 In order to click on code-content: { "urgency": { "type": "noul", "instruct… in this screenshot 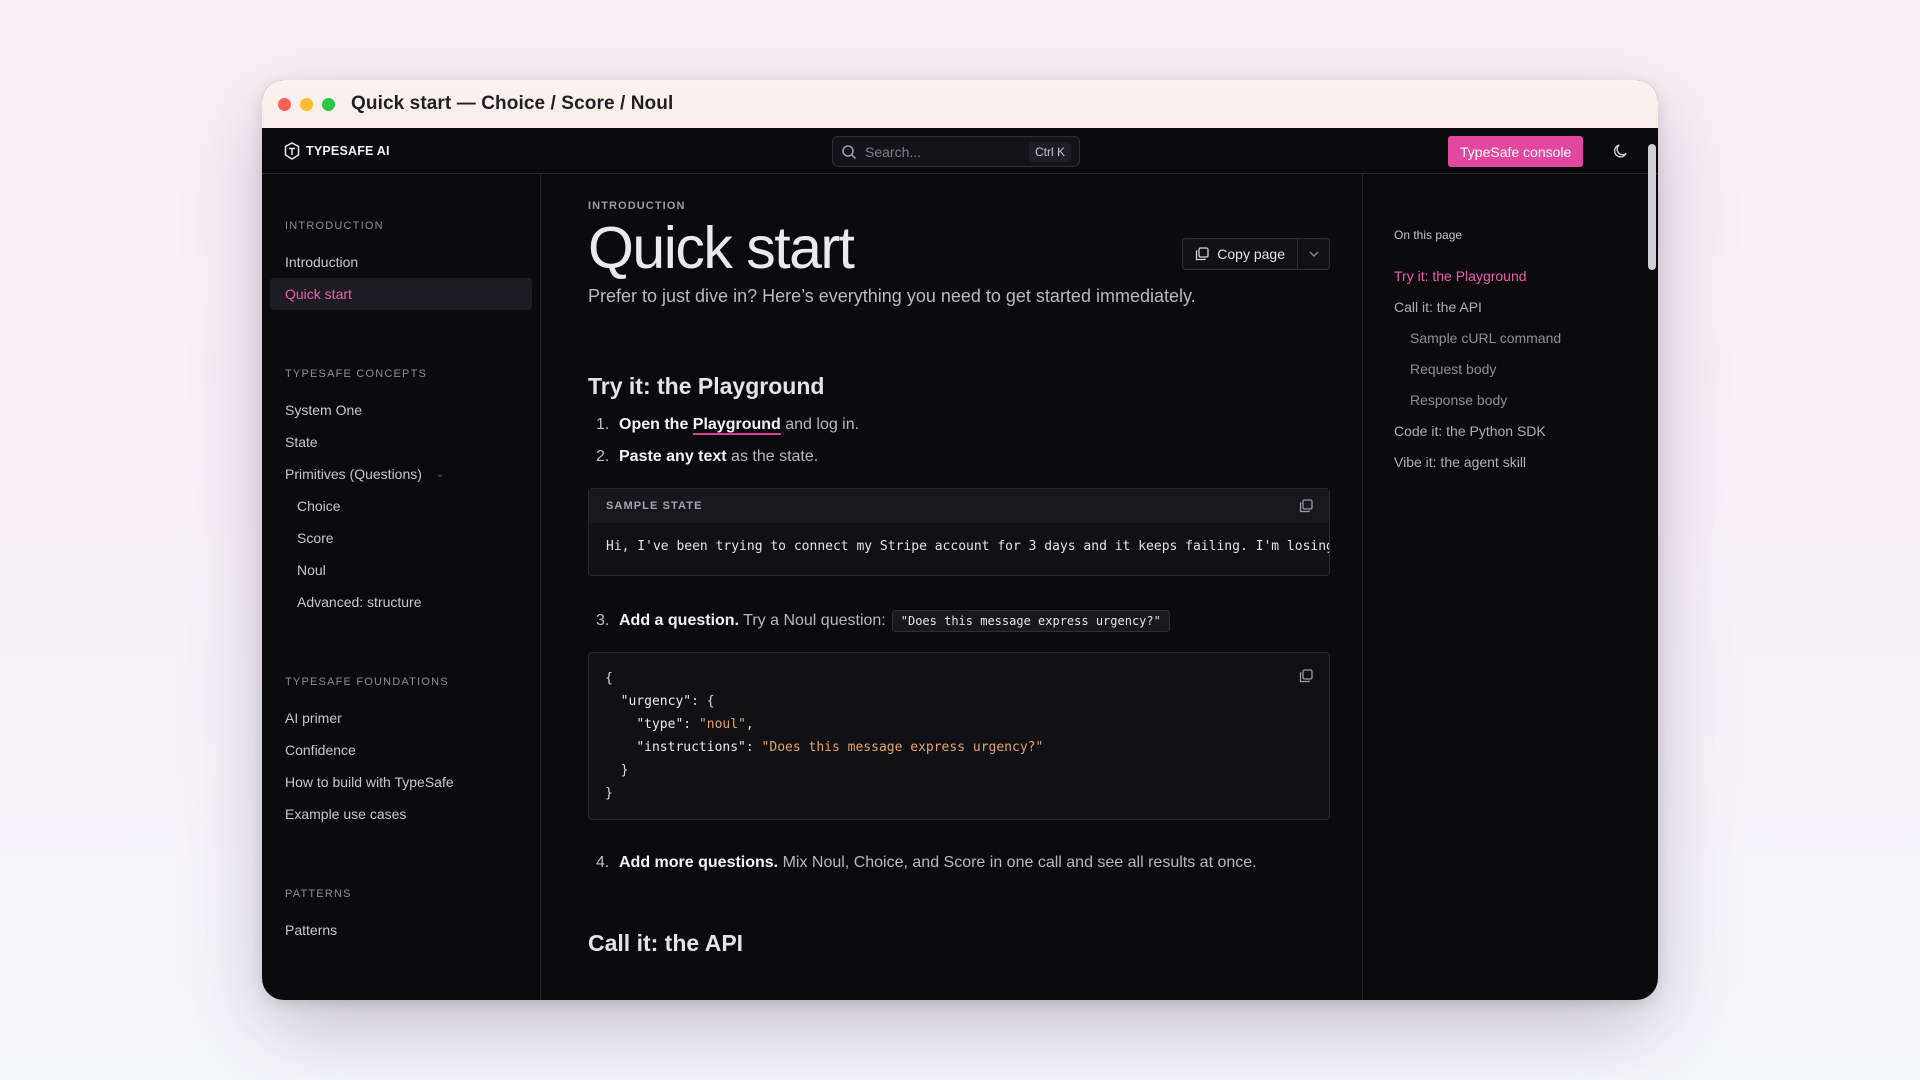, I will do `click(959, 736)`.